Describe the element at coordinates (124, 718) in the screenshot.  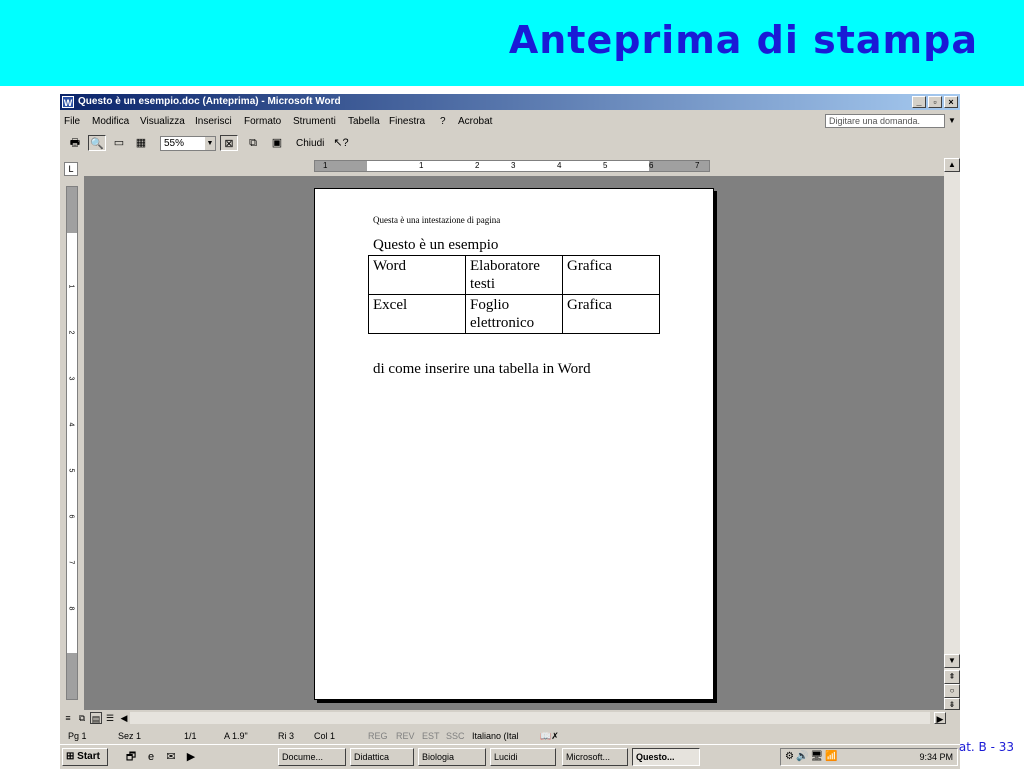
I see `scroll-left-icon: ◀` at that location.